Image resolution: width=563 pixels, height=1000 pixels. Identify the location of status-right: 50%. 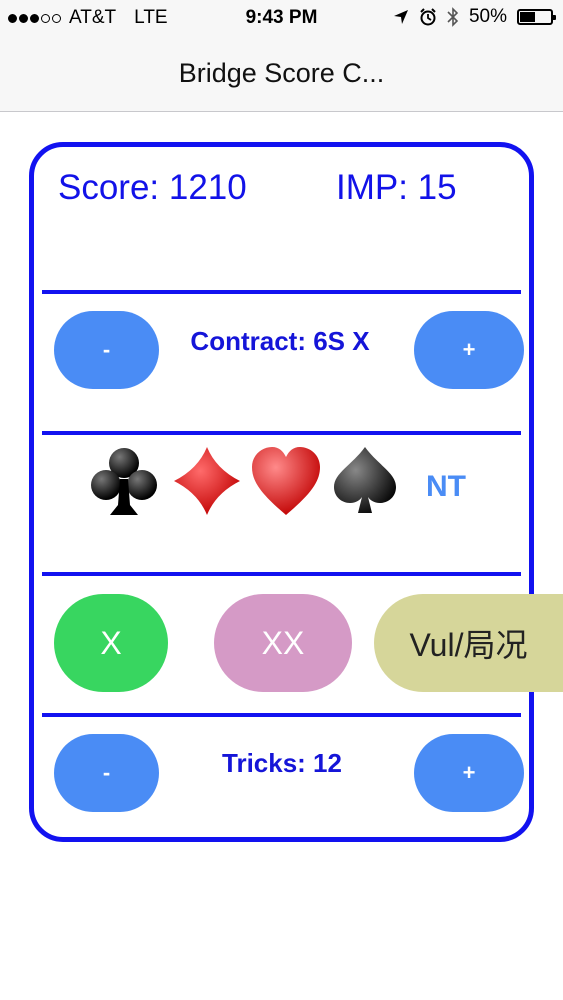
(474, 17).